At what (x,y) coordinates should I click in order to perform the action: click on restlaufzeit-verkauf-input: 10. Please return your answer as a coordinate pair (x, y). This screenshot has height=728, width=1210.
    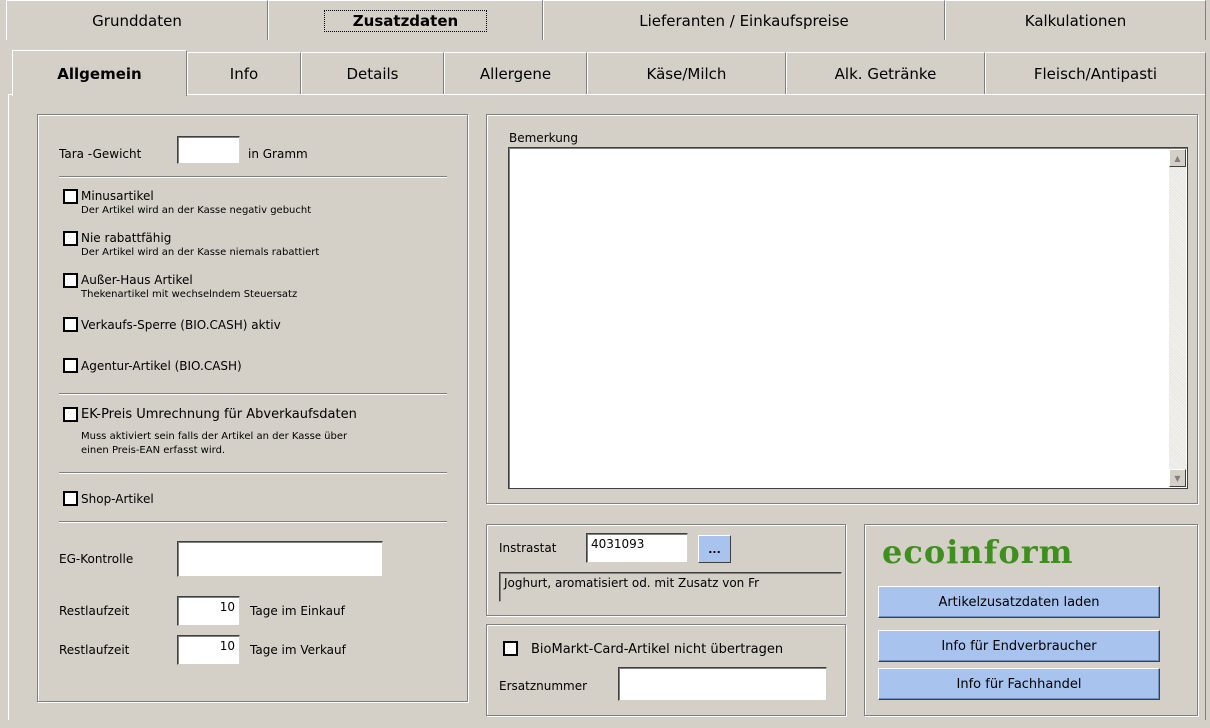
    Looking at the image, I should click on (208, 650).